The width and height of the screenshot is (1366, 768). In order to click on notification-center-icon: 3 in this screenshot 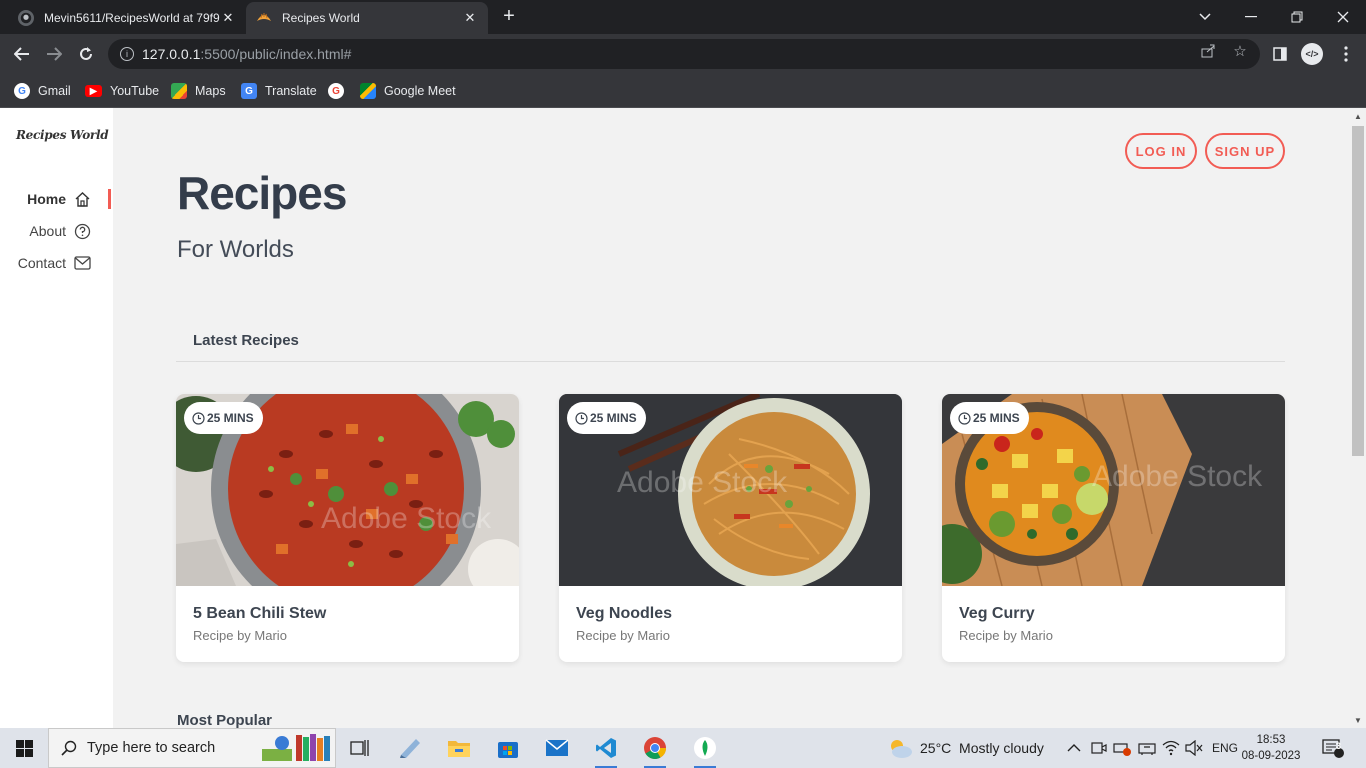, I will do `click(1333, 748)`.